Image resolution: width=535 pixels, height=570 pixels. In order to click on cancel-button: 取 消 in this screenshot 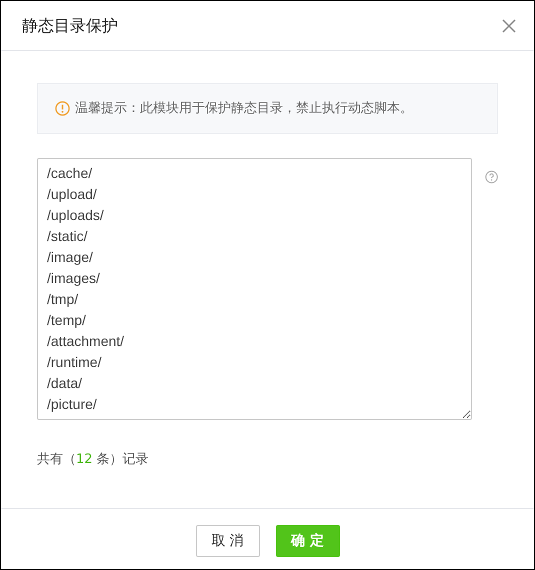, I will do `click(228, 541)`.